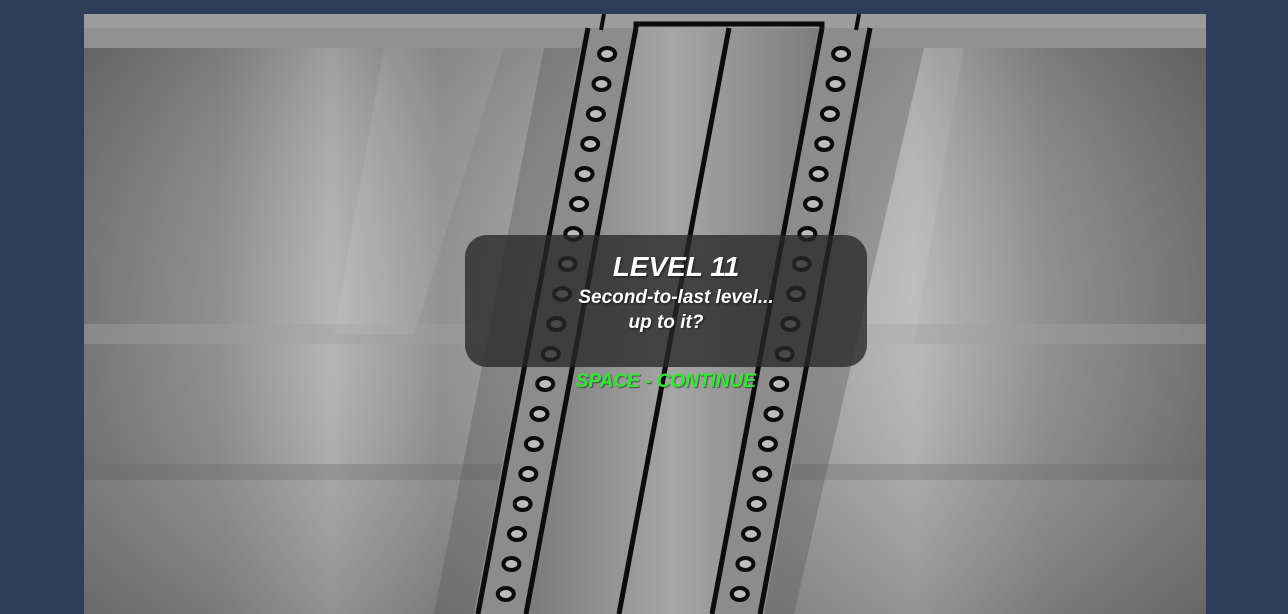 The width and height of the screenshot is (1288, 614). What do you see at coordinates (676, 266) in the screenshot?
I see `level-title: LEVEL 11` at bounding box center [676, 266].